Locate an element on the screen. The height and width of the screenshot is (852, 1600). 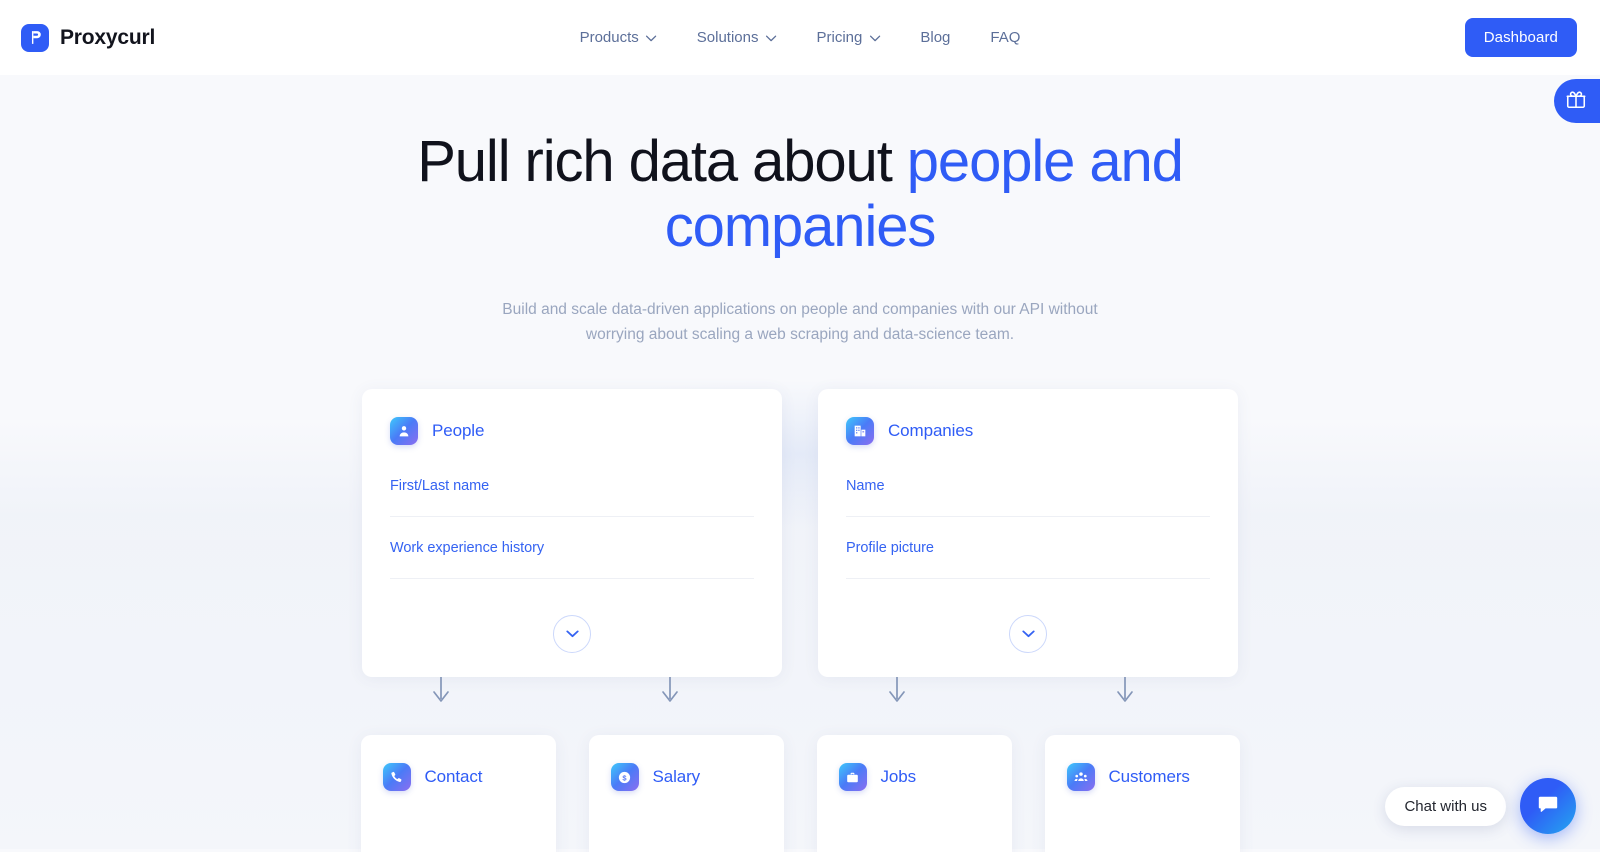
card-title: Jobs is located at coordinates (898, 777).